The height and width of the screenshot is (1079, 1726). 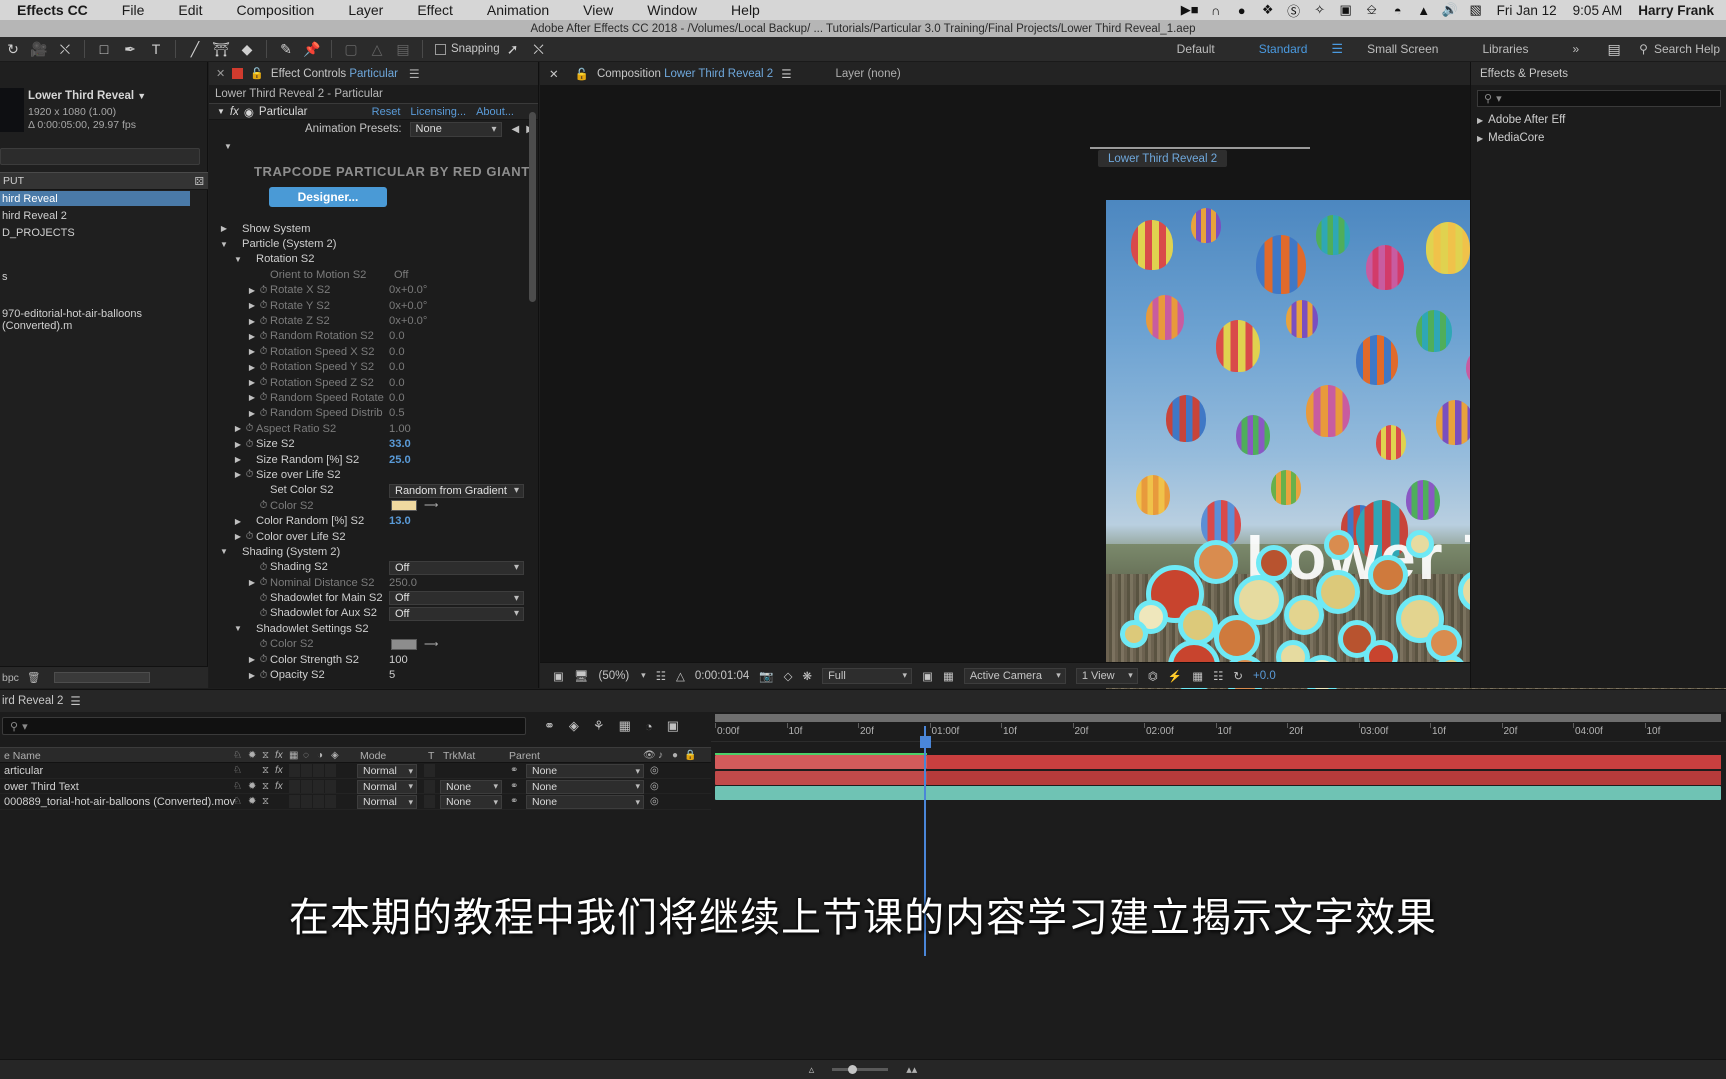 I want to click on effect-param-value: 13.0, so click(x=400, y=521).